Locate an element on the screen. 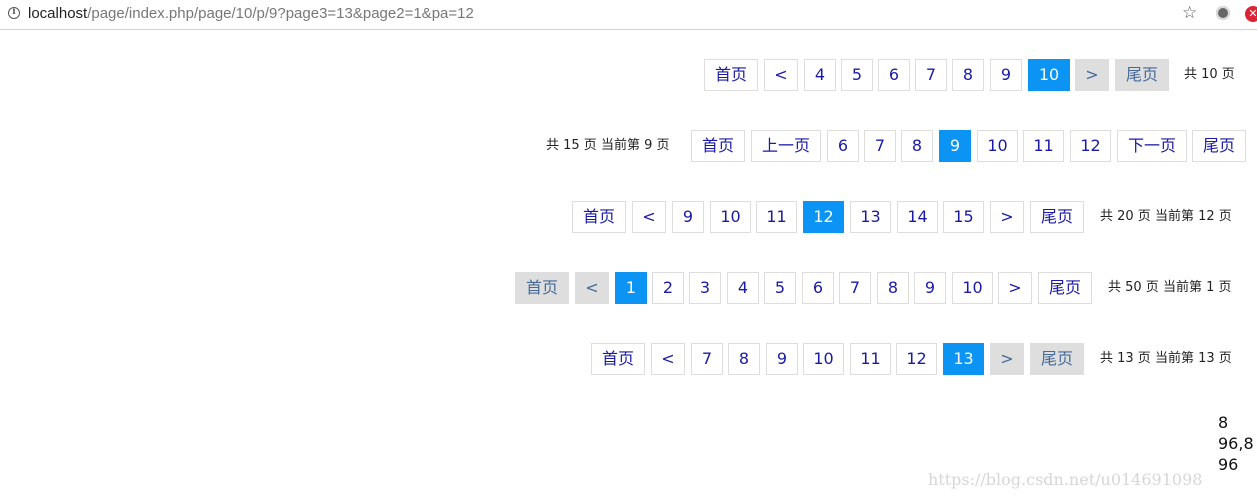 This screenshot has height=501, width=1257. pager-2-page-button: 6 is located at coordinates (843, 146).